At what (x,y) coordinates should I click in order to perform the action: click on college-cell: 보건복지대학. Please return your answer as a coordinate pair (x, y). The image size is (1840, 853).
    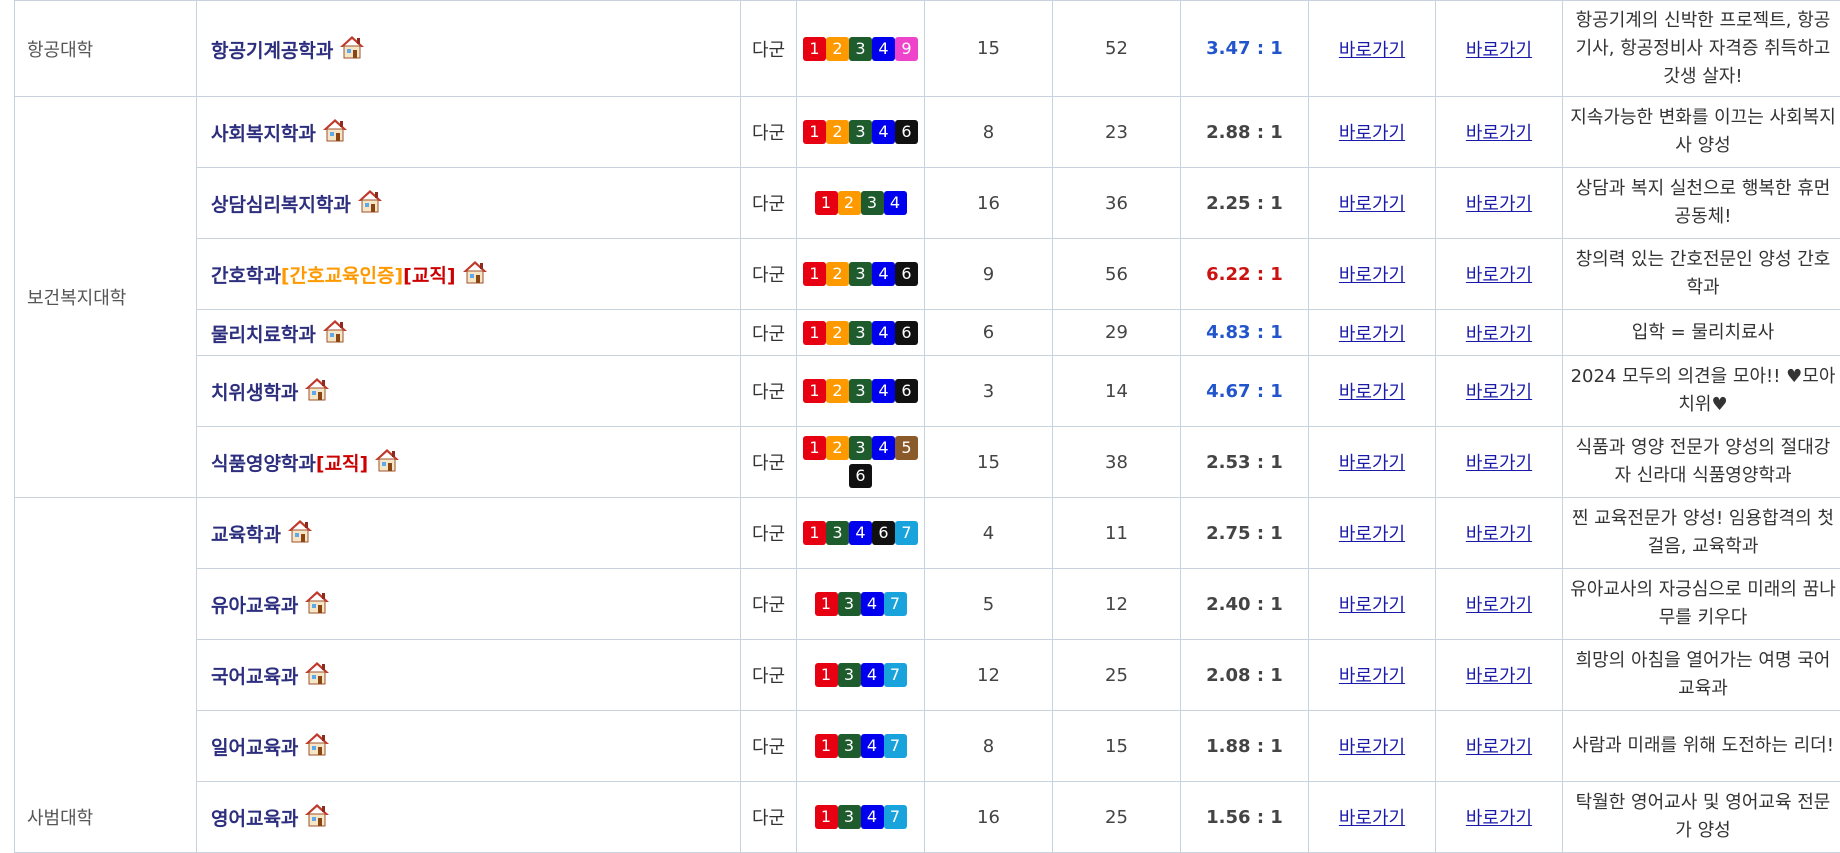
    Looking at the image, I should click on (106, 297).